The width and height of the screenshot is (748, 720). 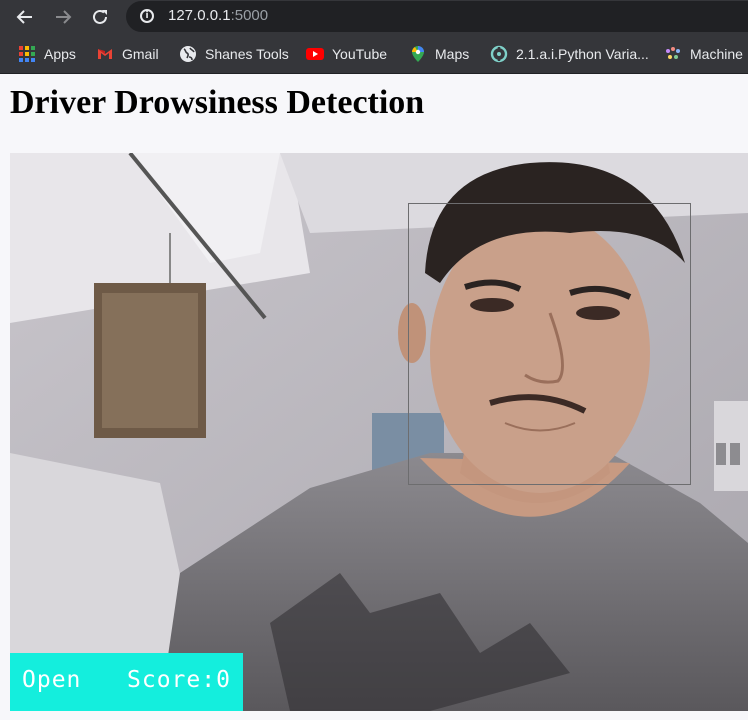 What do you see at coordinates (673, 53) in the screenshot?
I see `machine-learning-icon` at bounding box center [673, 53].